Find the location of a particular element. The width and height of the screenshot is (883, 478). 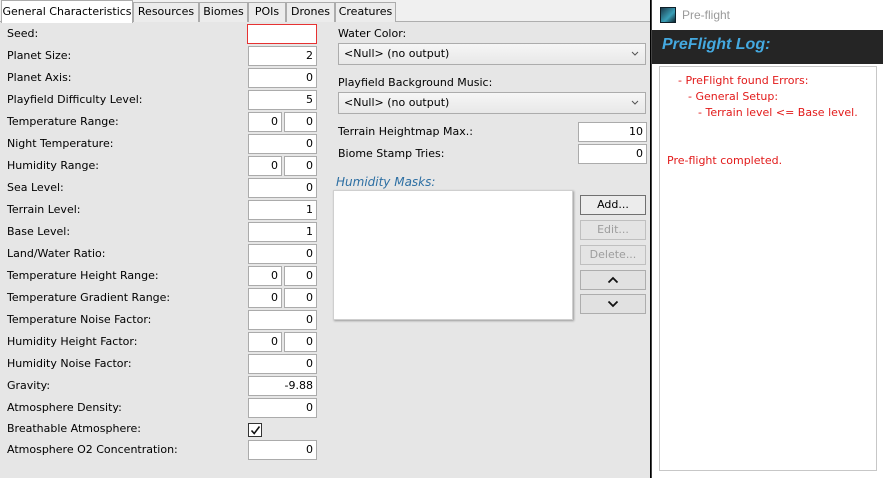

log-line: Pre-flight completed. is located at coordinates (725, 160).